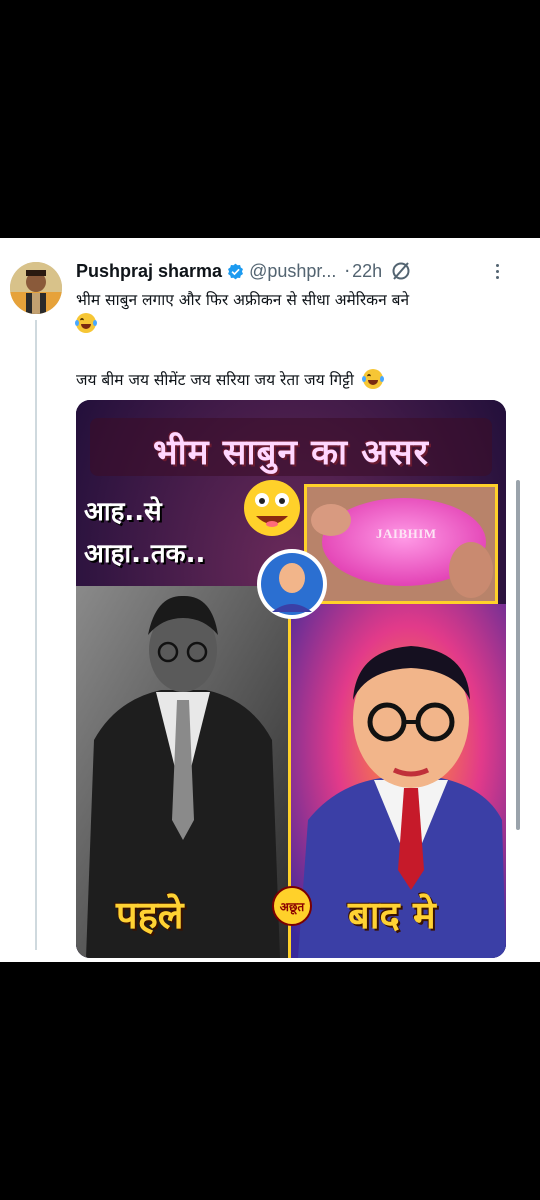 Image resolution: width=540 pixels, height=1200 pixels. I want to click on tweet-timestamp: 22h, so click(367, 271).